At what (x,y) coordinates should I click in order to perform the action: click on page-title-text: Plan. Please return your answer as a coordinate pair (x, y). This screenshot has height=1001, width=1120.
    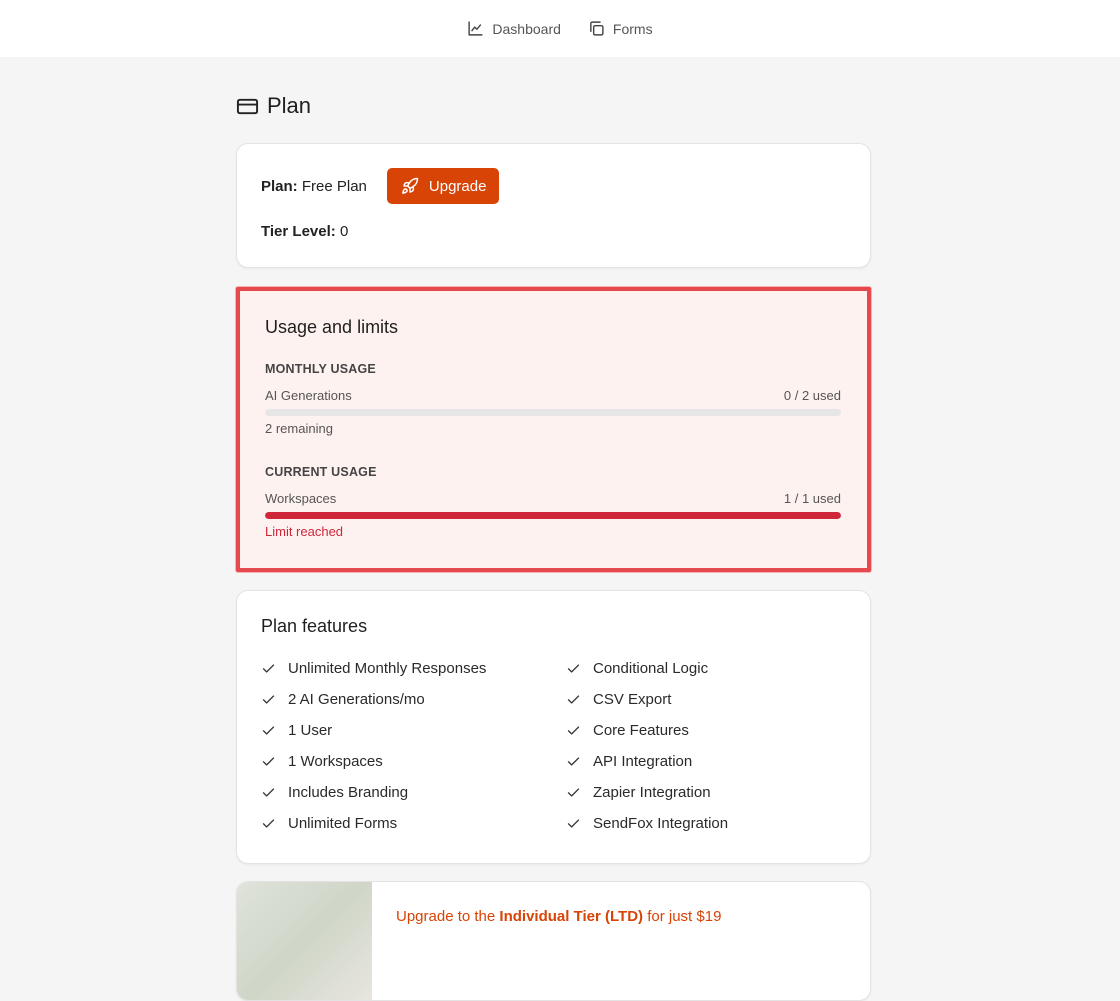
    Looking at the image, I should click on (289, 105).